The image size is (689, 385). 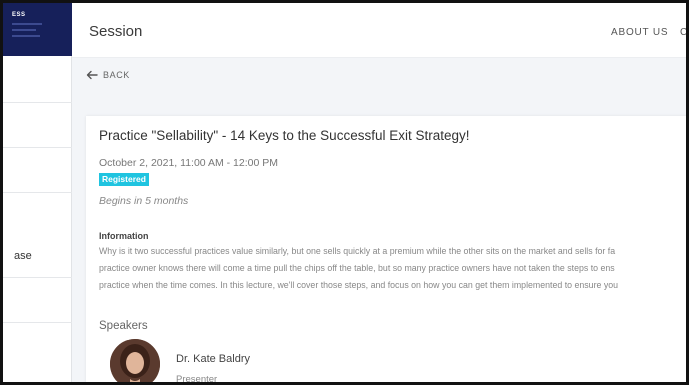 I want to click on begins-in-text: Begins in 5 months, so click(x=144, y=201).